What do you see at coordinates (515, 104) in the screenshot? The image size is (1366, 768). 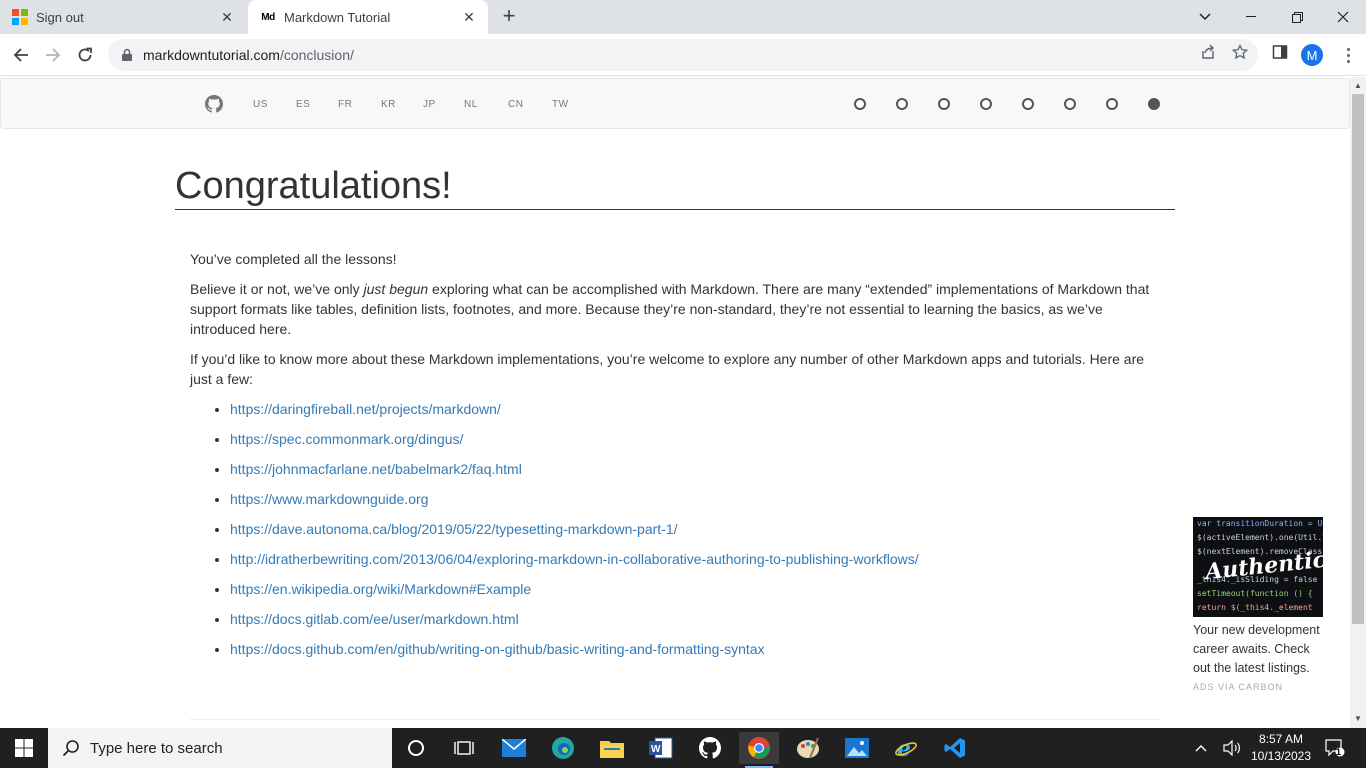 I see `lang-link-cn: CN` at bounding box center [515, 104].